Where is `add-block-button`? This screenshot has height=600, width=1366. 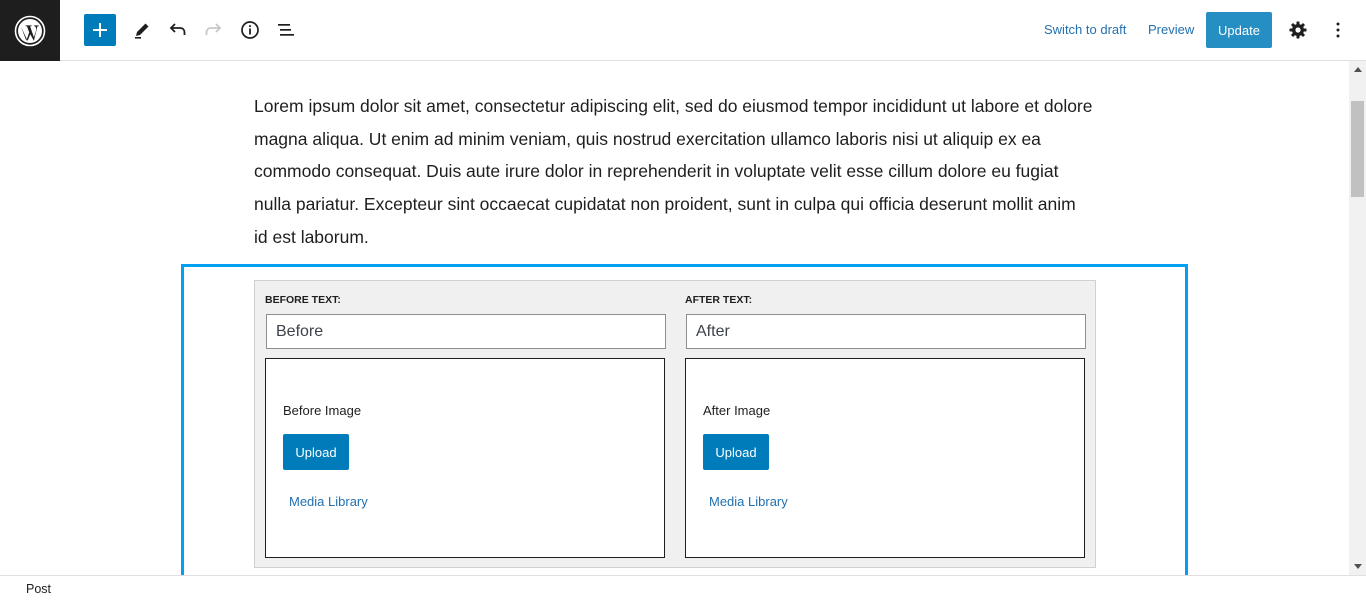 add-block-button is located at coordinates (100, 30).